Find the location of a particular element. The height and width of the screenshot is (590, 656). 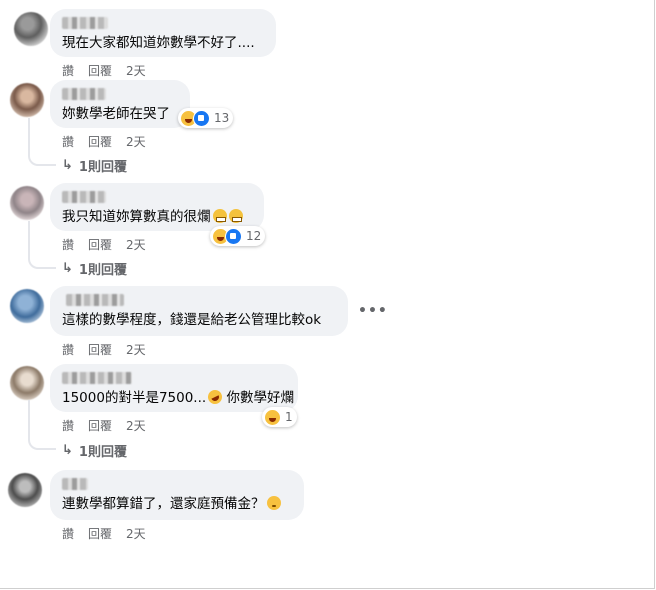

more-options-button: ••• is located at coordinates (373, 311).